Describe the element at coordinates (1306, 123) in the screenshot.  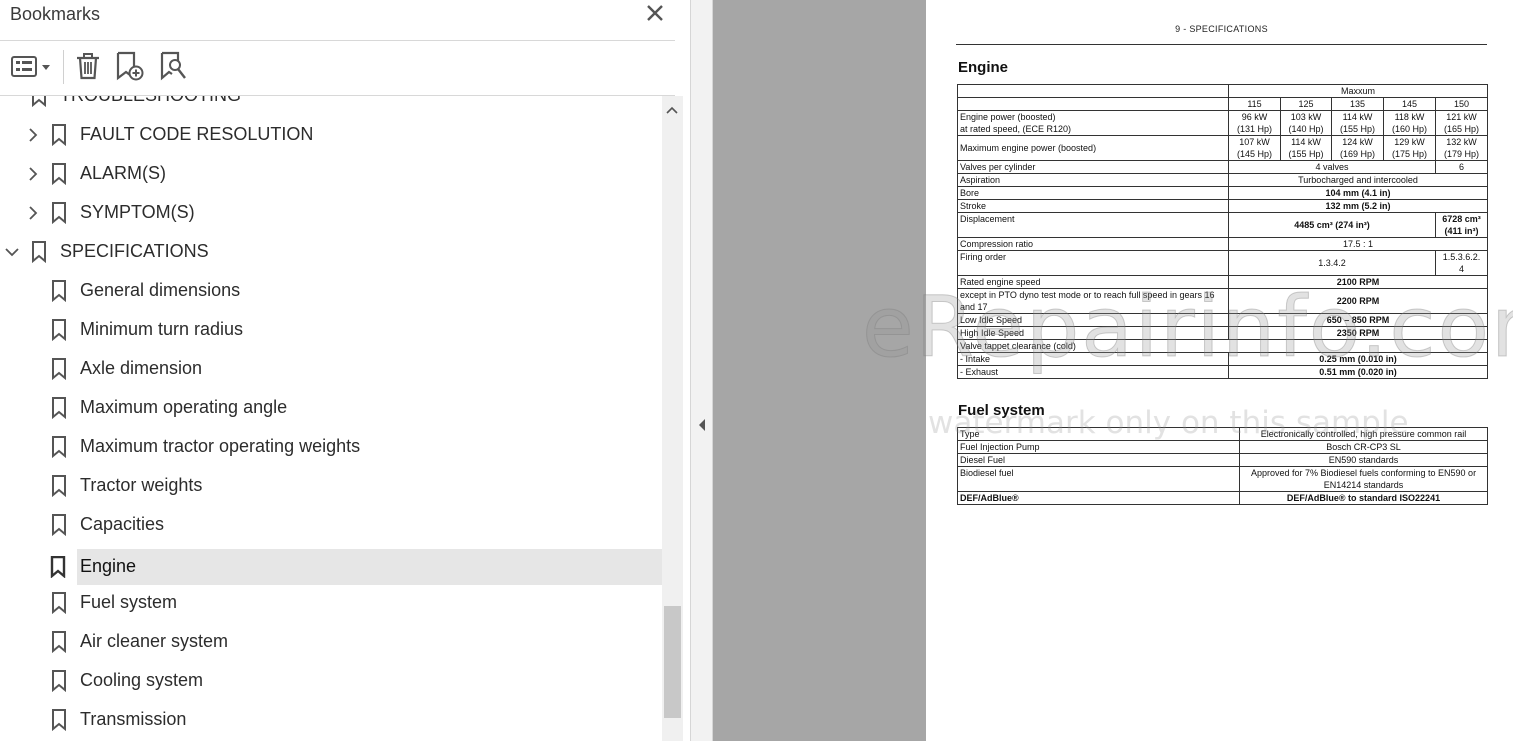
I see `value-cell: 103 kW (140 Hp)` at that location.